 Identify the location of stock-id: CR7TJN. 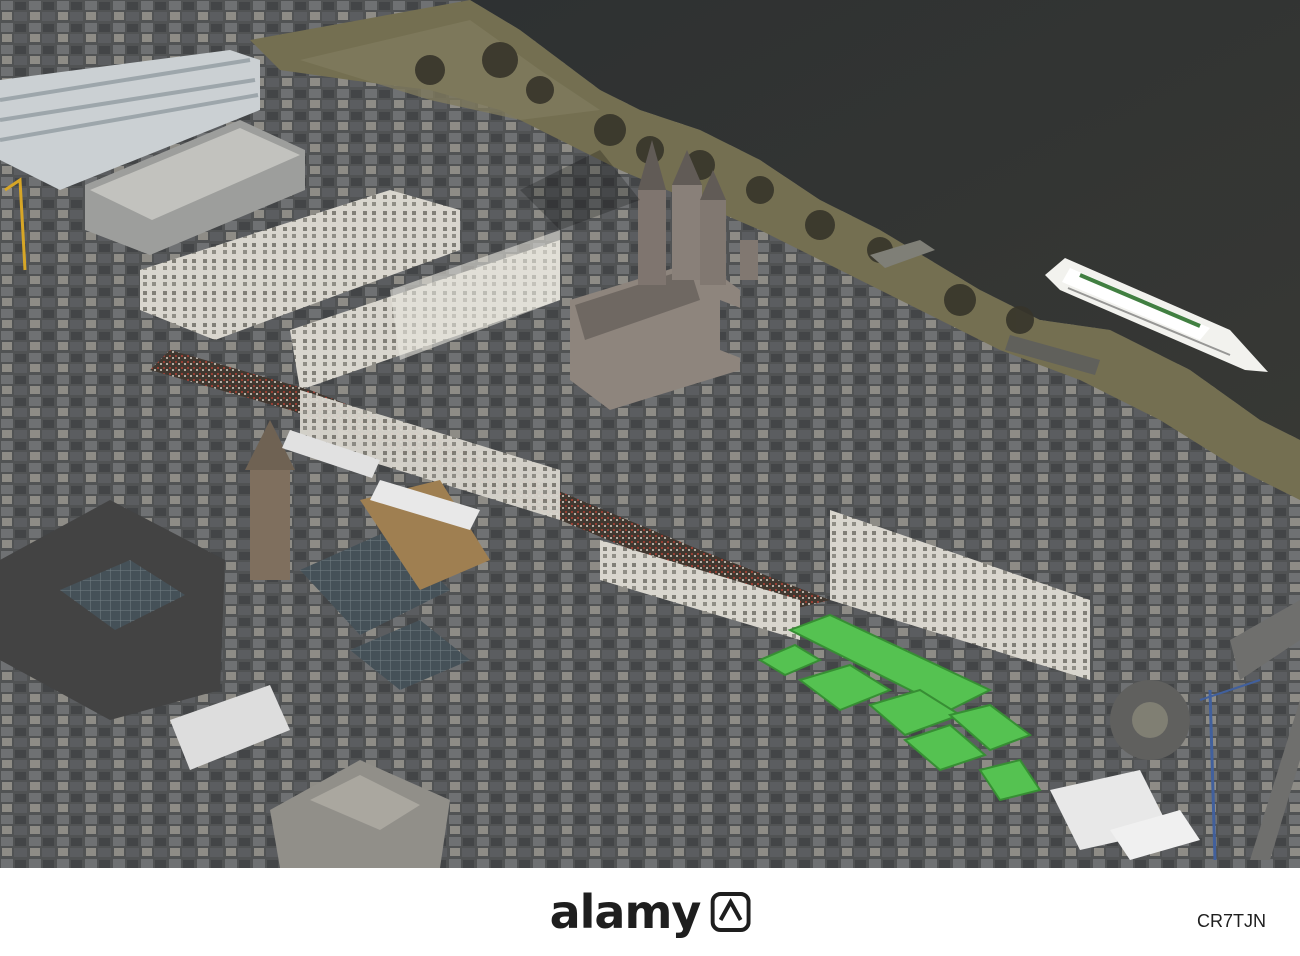
(1231, 921).